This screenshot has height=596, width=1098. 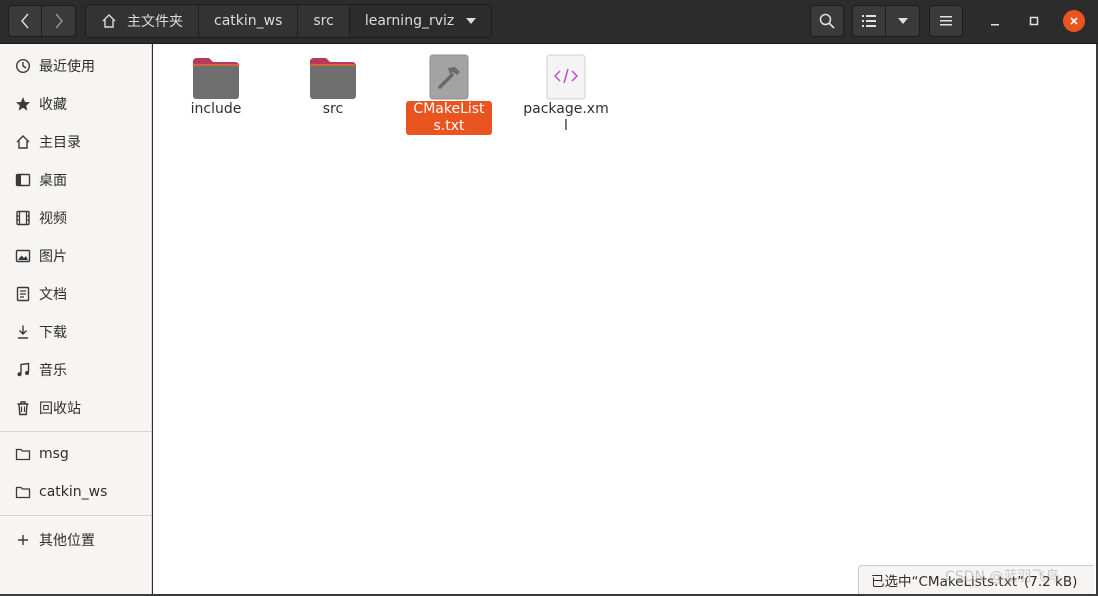 What do you see at coordinates (75, 256) in the screenshot?
I see `sidebar-item-pictures: 图片` at bounding box center [75, 256].